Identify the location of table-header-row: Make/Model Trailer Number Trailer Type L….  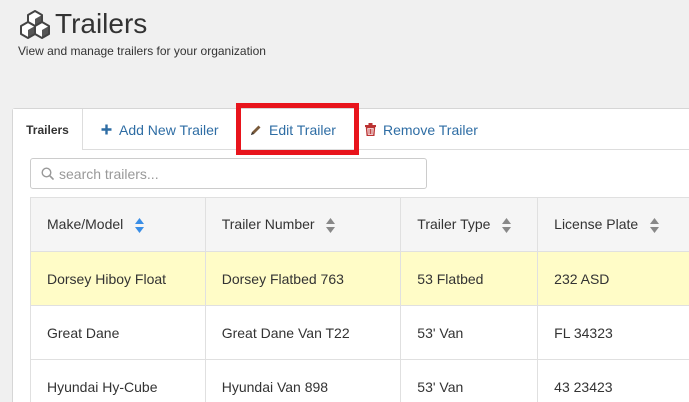
(359, 224).